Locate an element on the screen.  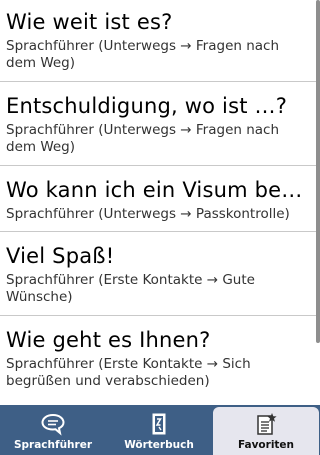
bottom-tab-bar: Sprachführer Wörterbuch Favoriten is located at coordinates (160, 430).